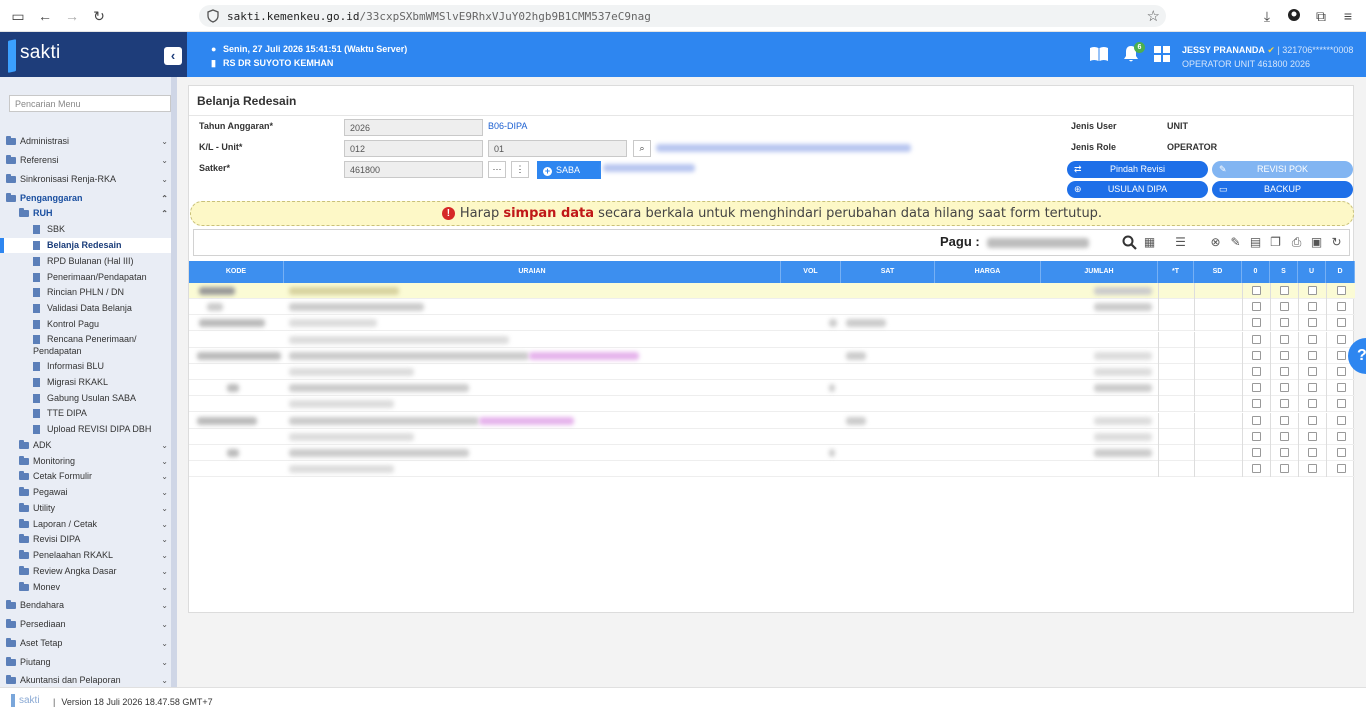  What do you see at coordinates (85, 398) in the screenshot?
I see `sidebar-item: Gabung Usulan SABA` at bounding box center [85, 398].